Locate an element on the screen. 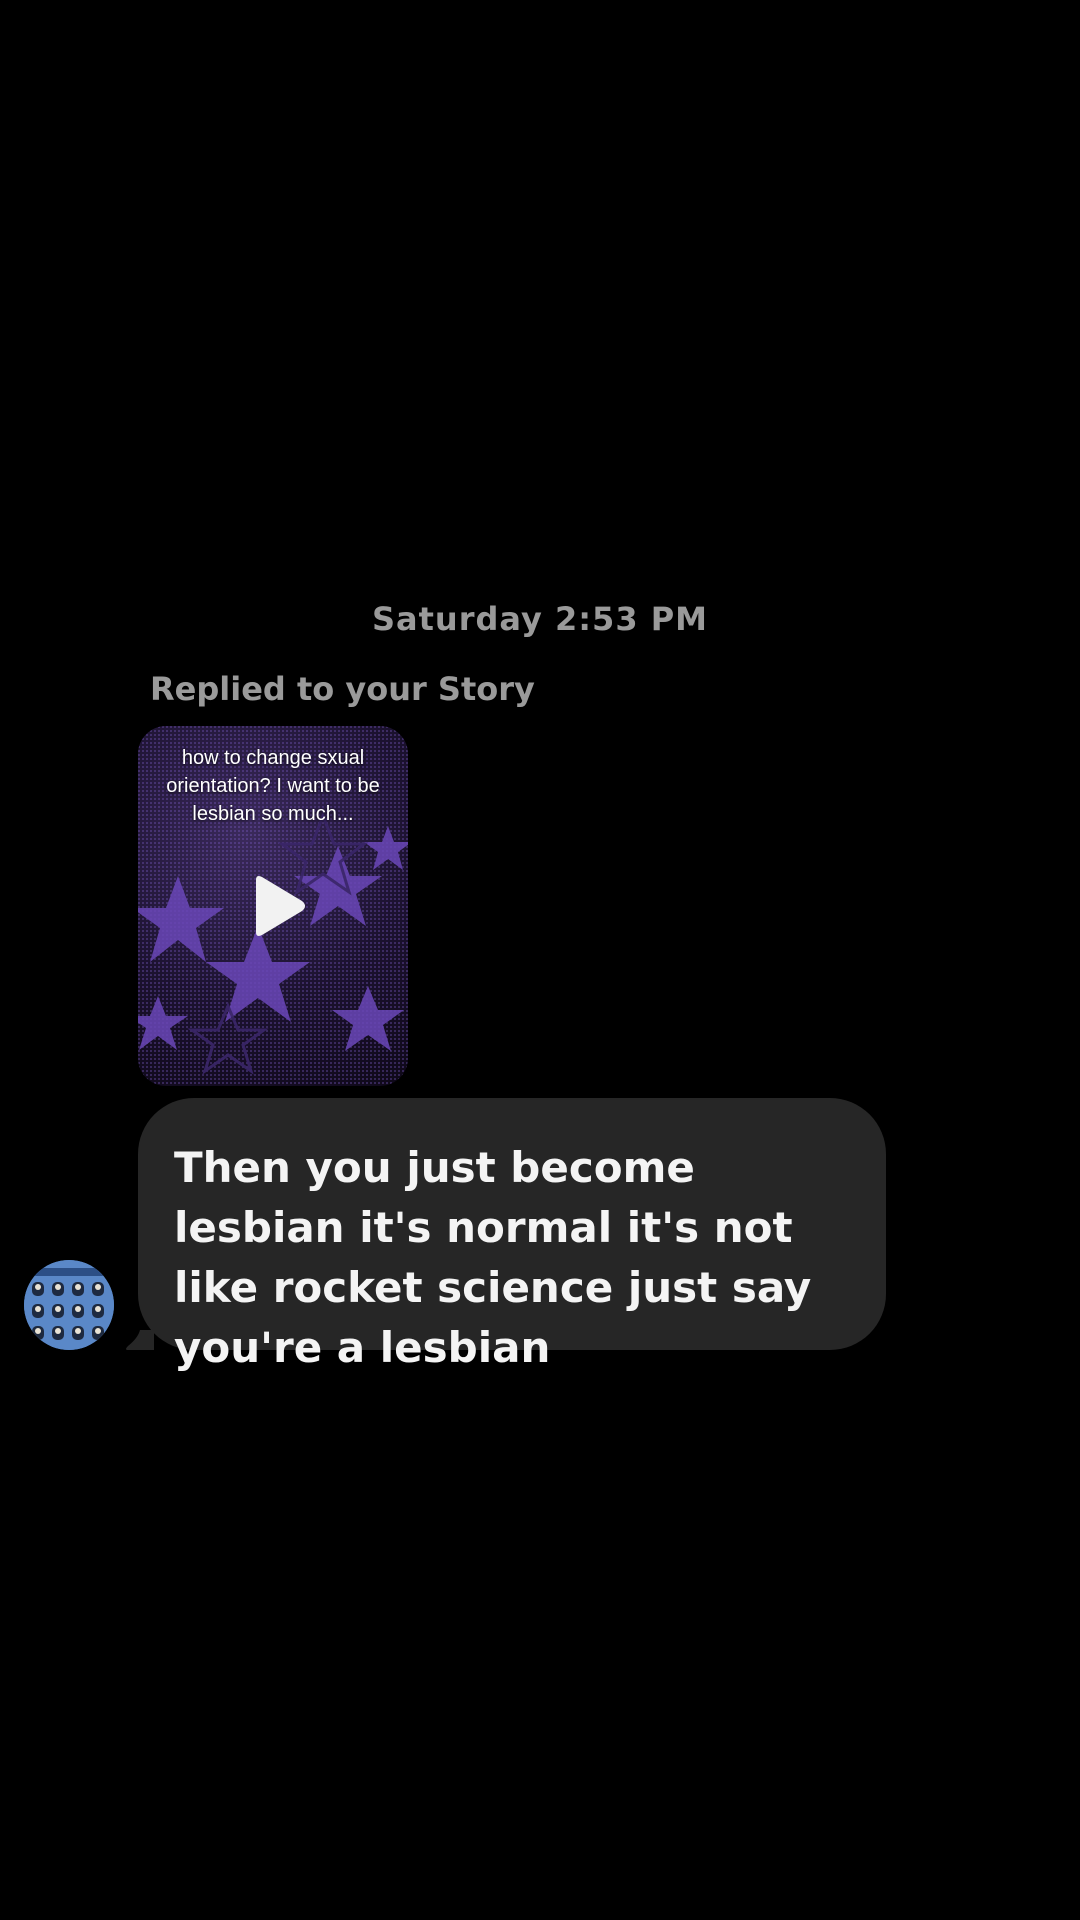  avatar is located at coordinates (69, 1305).